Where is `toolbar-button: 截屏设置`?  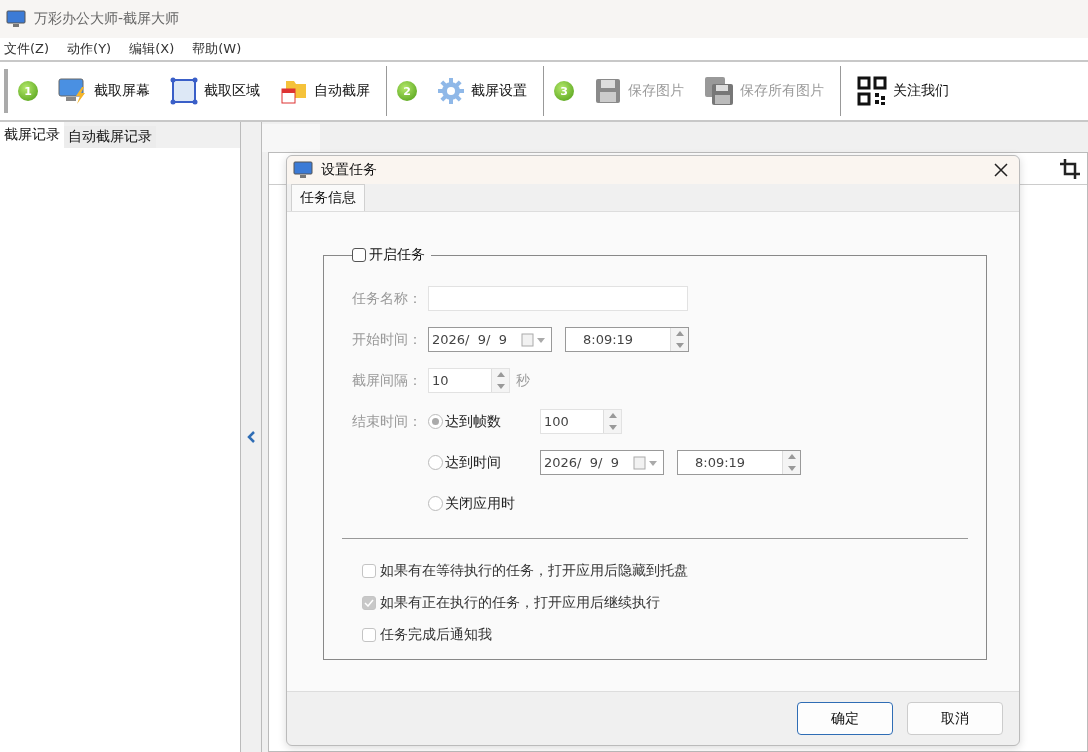
toolbar-button: 截屏设置 is located at coordinates (482, 91).